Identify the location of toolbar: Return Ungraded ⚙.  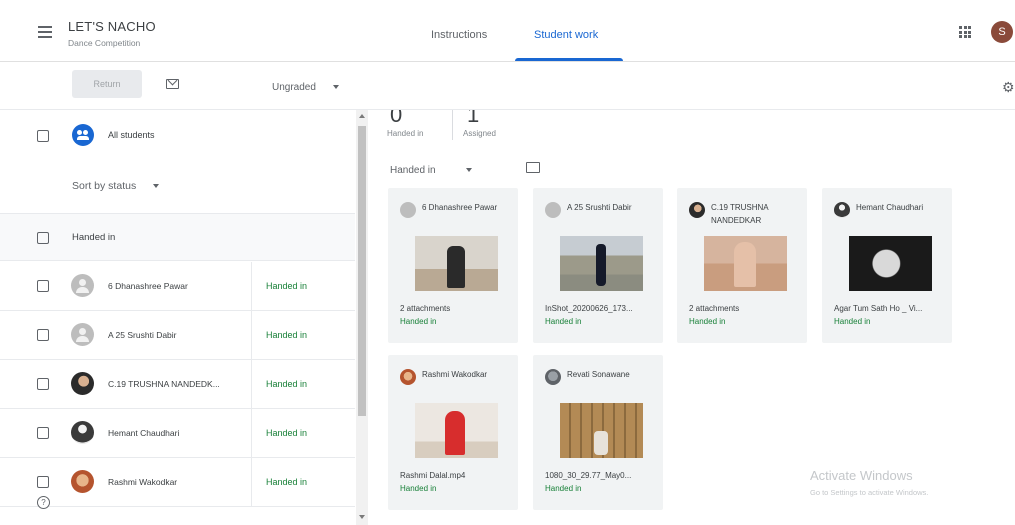
(507, 86).